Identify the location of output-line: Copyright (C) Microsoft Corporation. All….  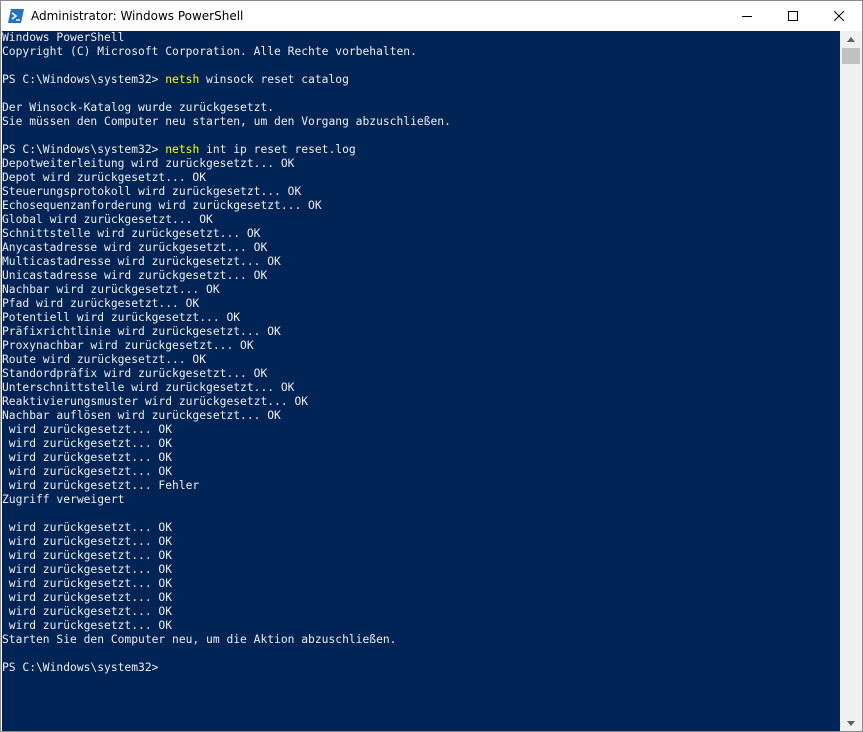
(209, 51).